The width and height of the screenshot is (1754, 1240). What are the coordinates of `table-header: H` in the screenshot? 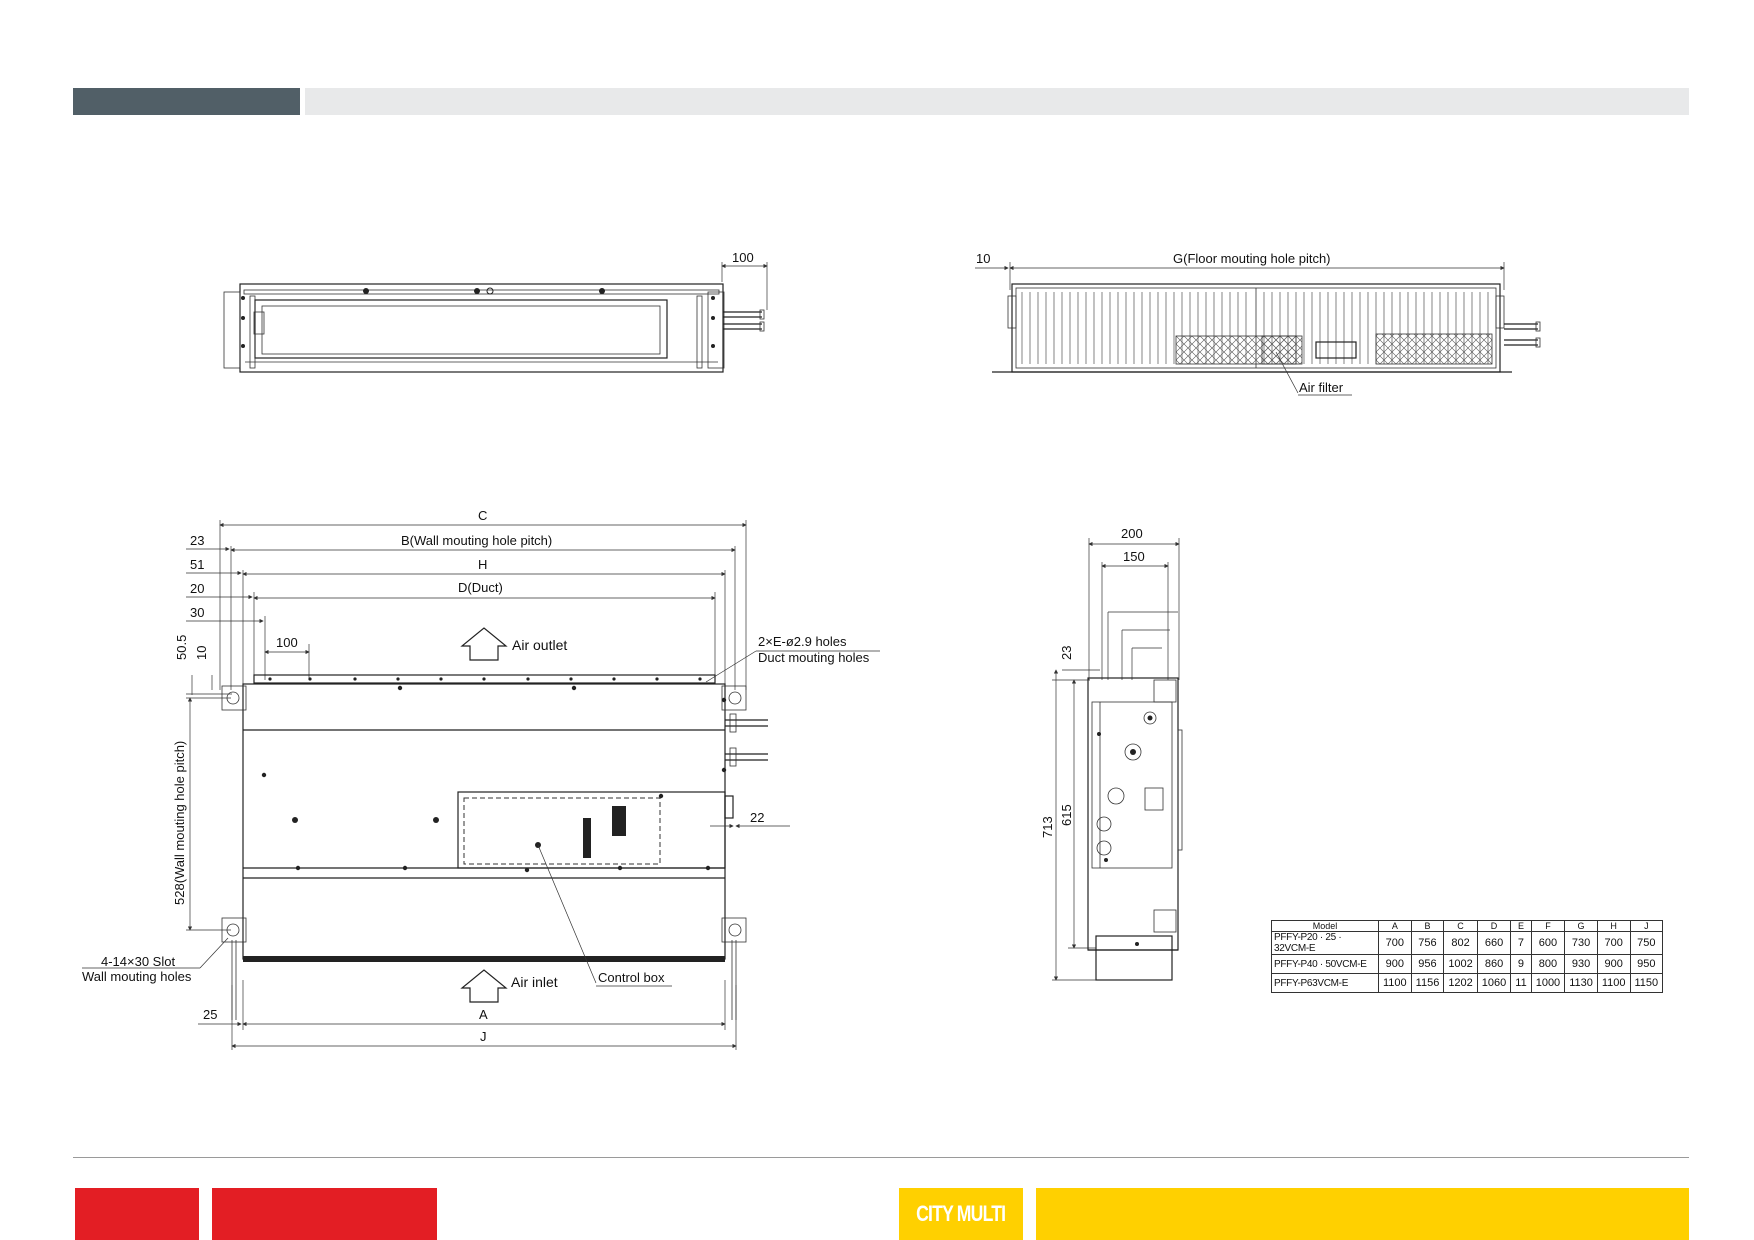 It's located at (1613, 926).